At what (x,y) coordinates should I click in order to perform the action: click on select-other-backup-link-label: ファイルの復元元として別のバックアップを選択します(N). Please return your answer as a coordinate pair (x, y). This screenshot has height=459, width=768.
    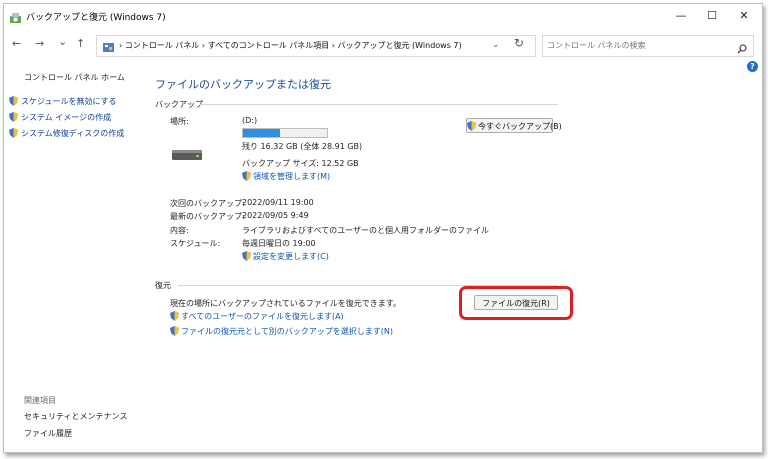
    Looking at the image, I should click on (287, 331).